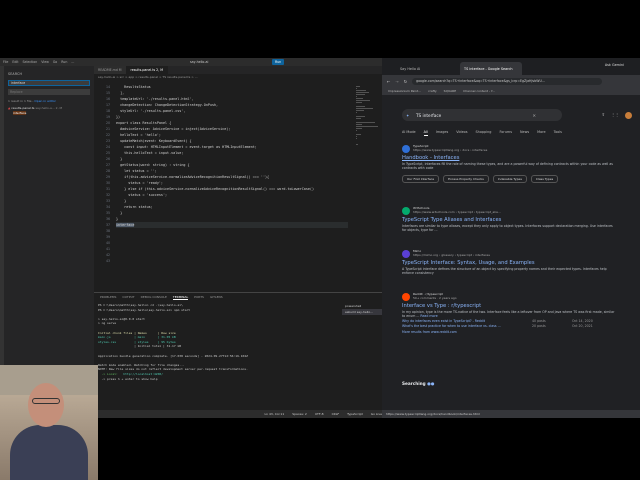 This screenshot has width=640, height=480. Describe the element at coordinates (108, 297) in the screenshot. I see `panel-tab-problems: PROBLEMS` at that location.